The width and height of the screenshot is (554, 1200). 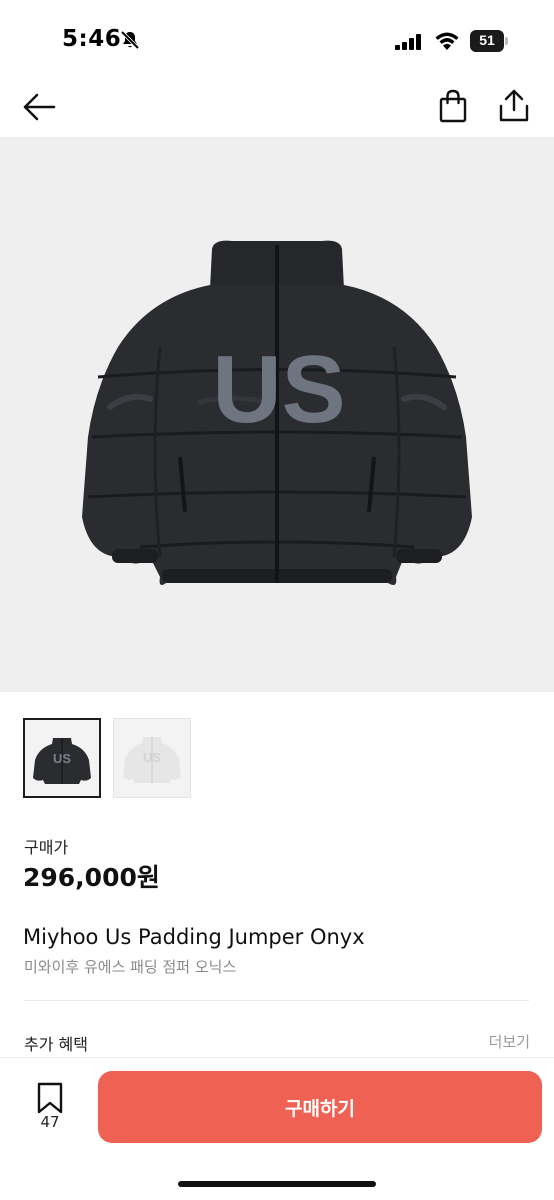 What do you see at coordinates (509, 1041) in the screenshot?
I see `more-link: 더보기` at bounding box center [509, 1041].